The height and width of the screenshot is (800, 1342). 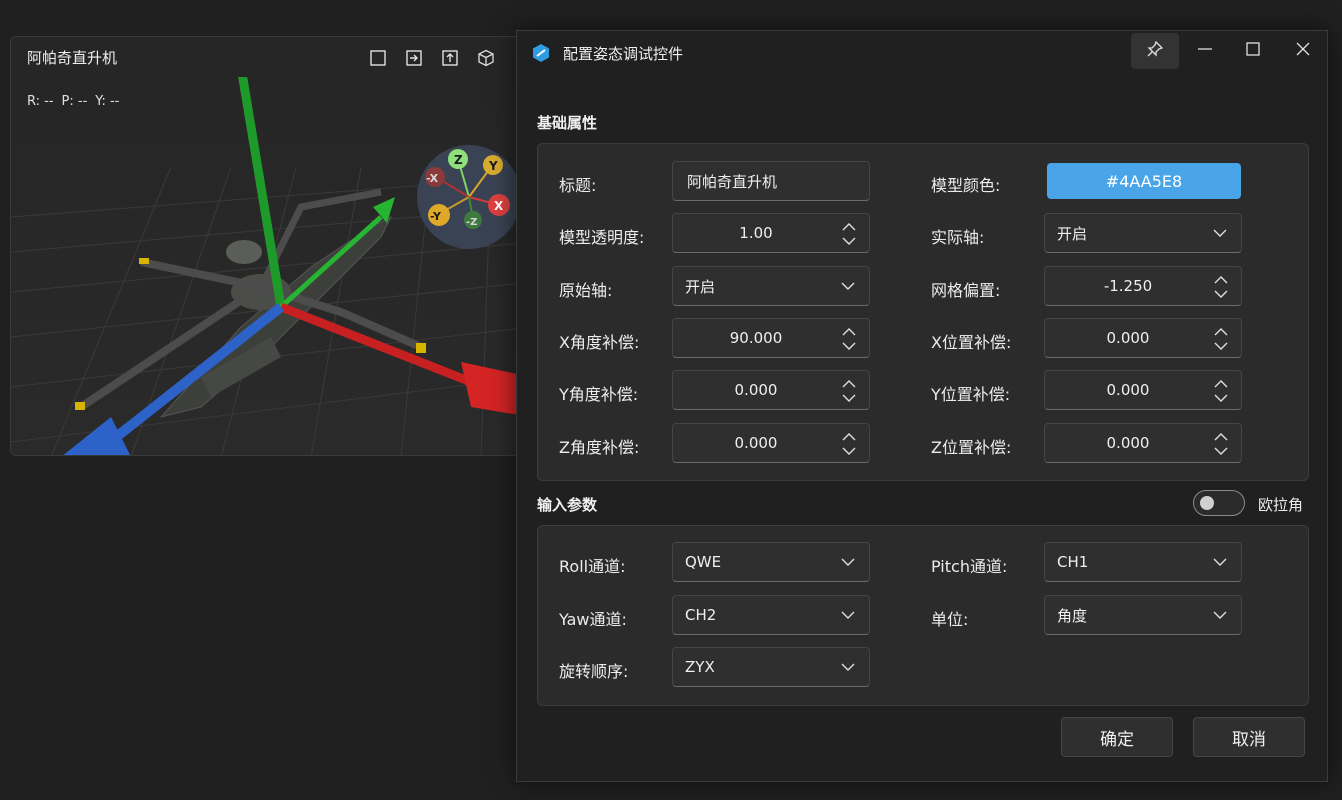 I want to click on ok-button: 确定, so click(x=1117, y=737).